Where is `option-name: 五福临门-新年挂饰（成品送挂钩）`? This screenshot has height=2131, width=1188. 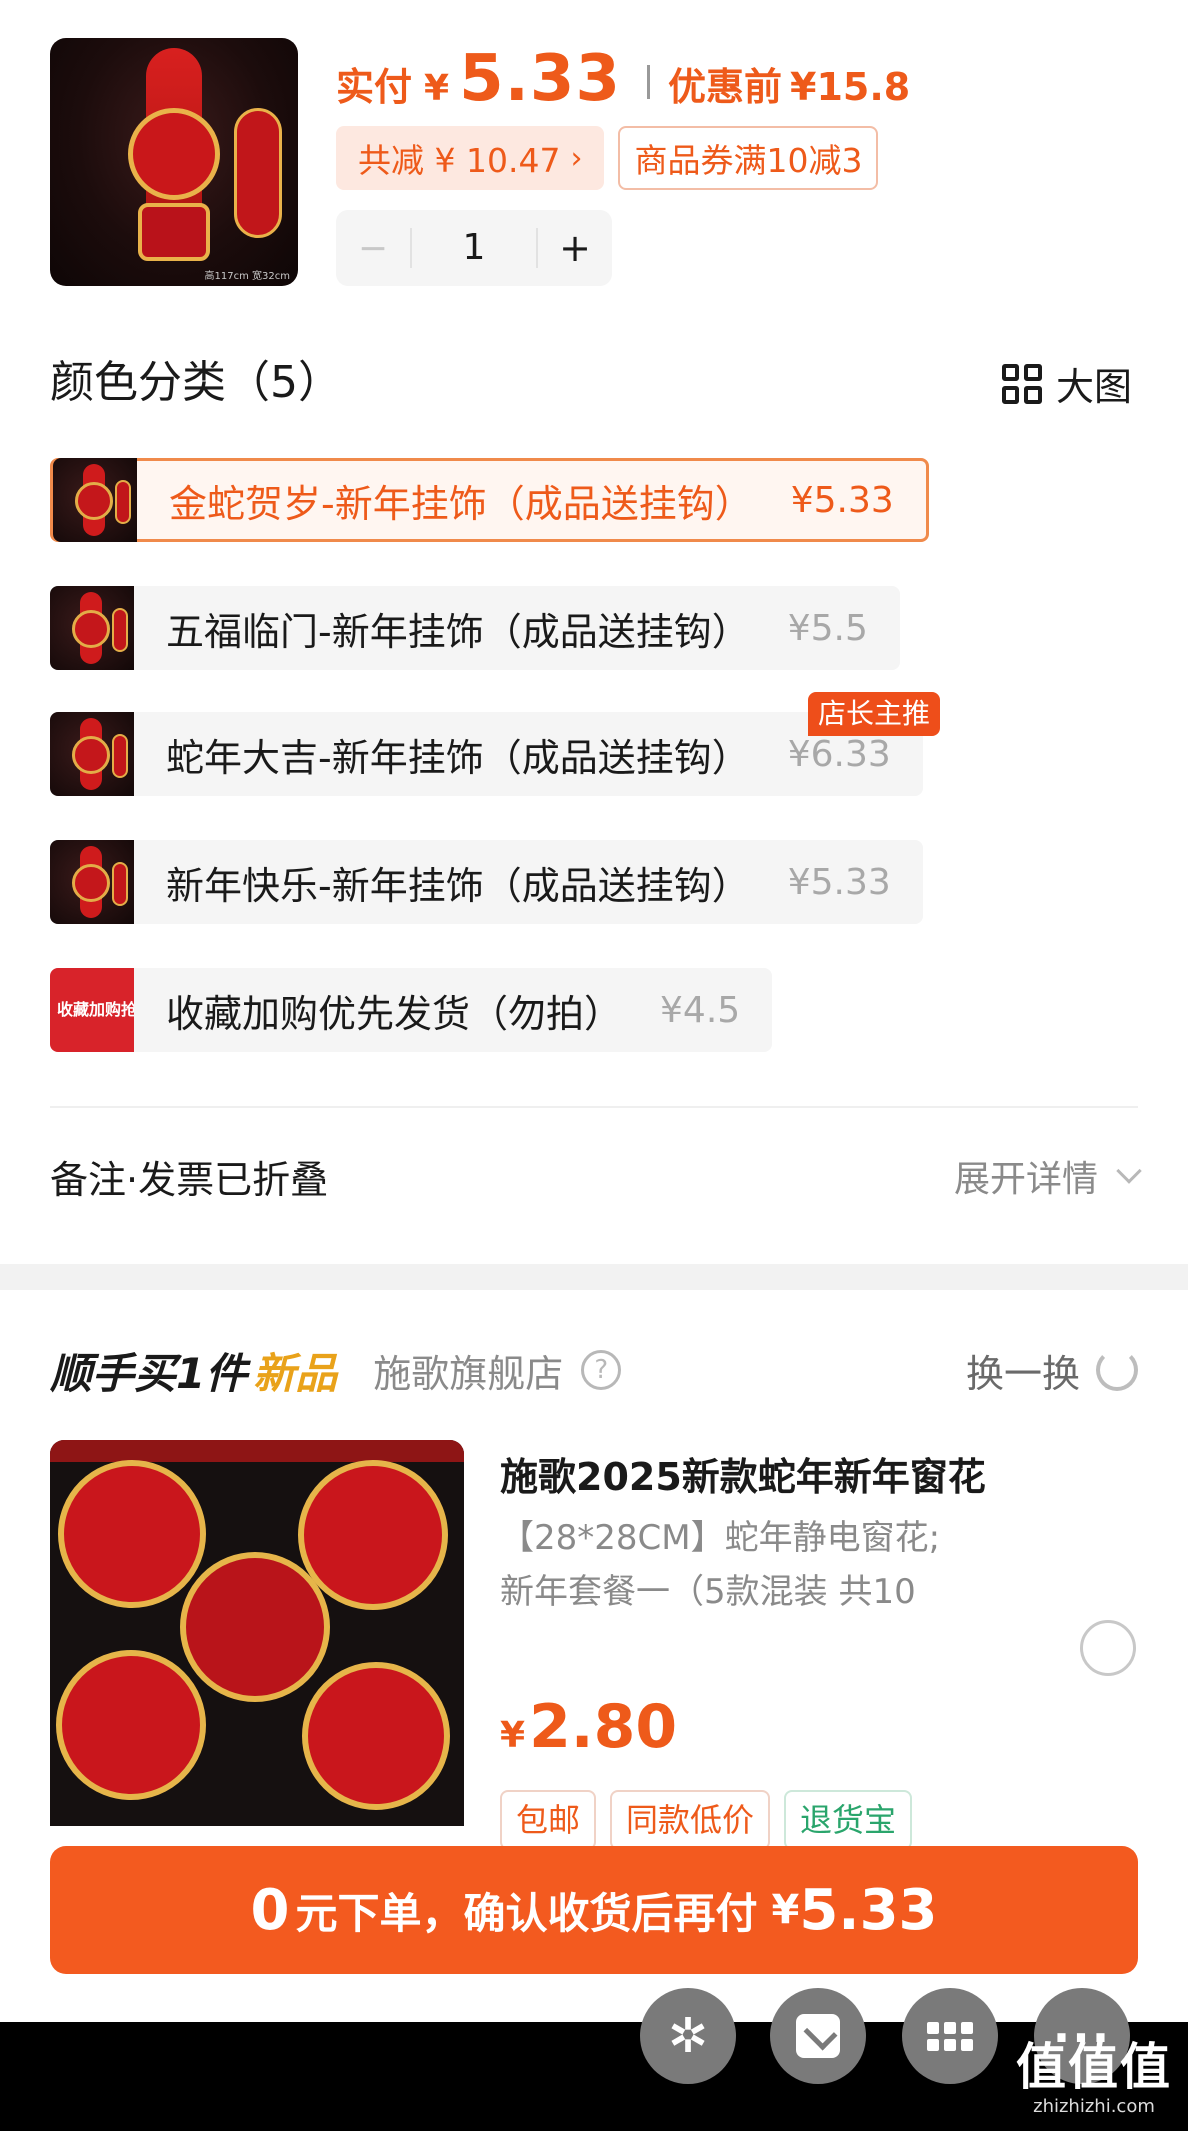 option-name: 五福临门-新年挂饰（成品送挂钩） is located at coordinates (458, 631).